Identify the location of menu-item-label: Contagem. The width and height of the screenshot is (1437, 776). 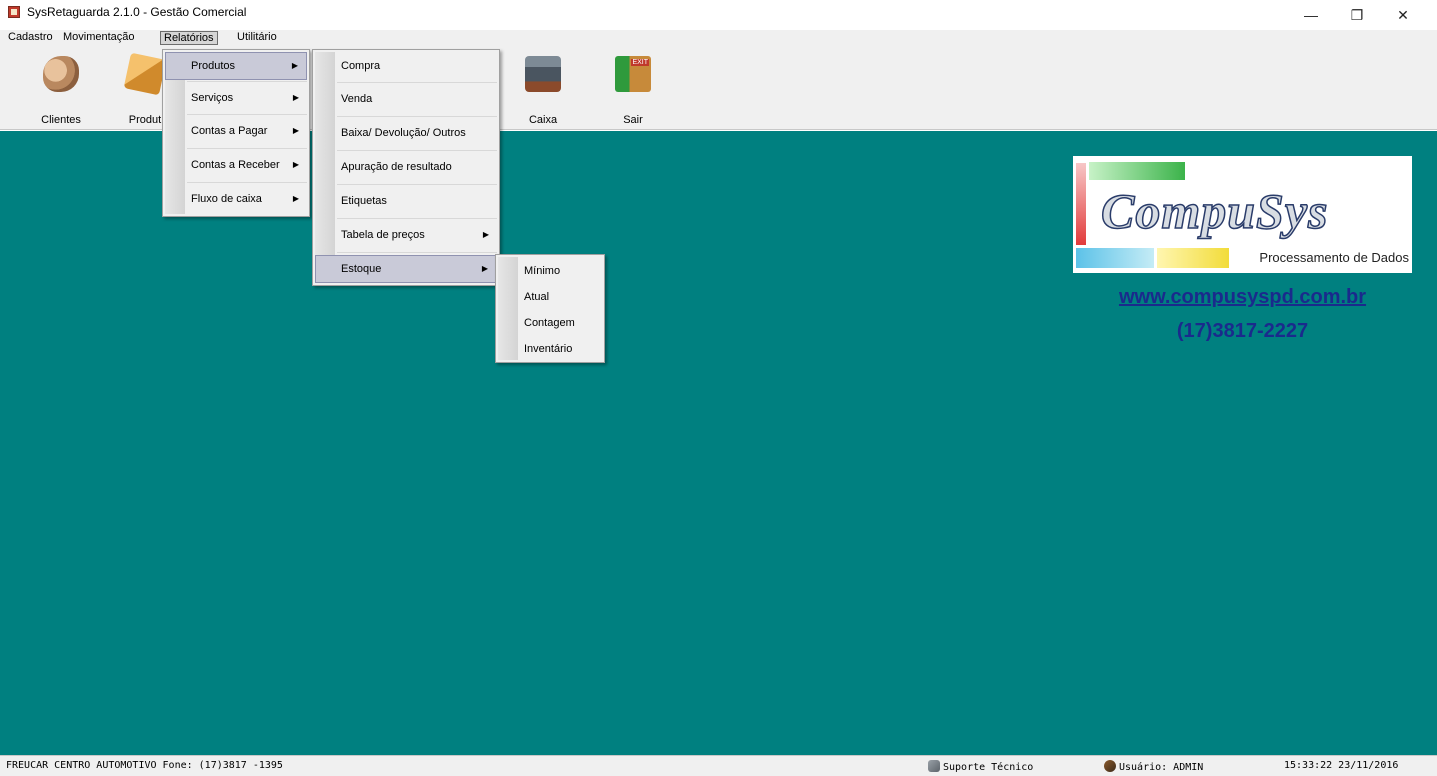
(549, 323).